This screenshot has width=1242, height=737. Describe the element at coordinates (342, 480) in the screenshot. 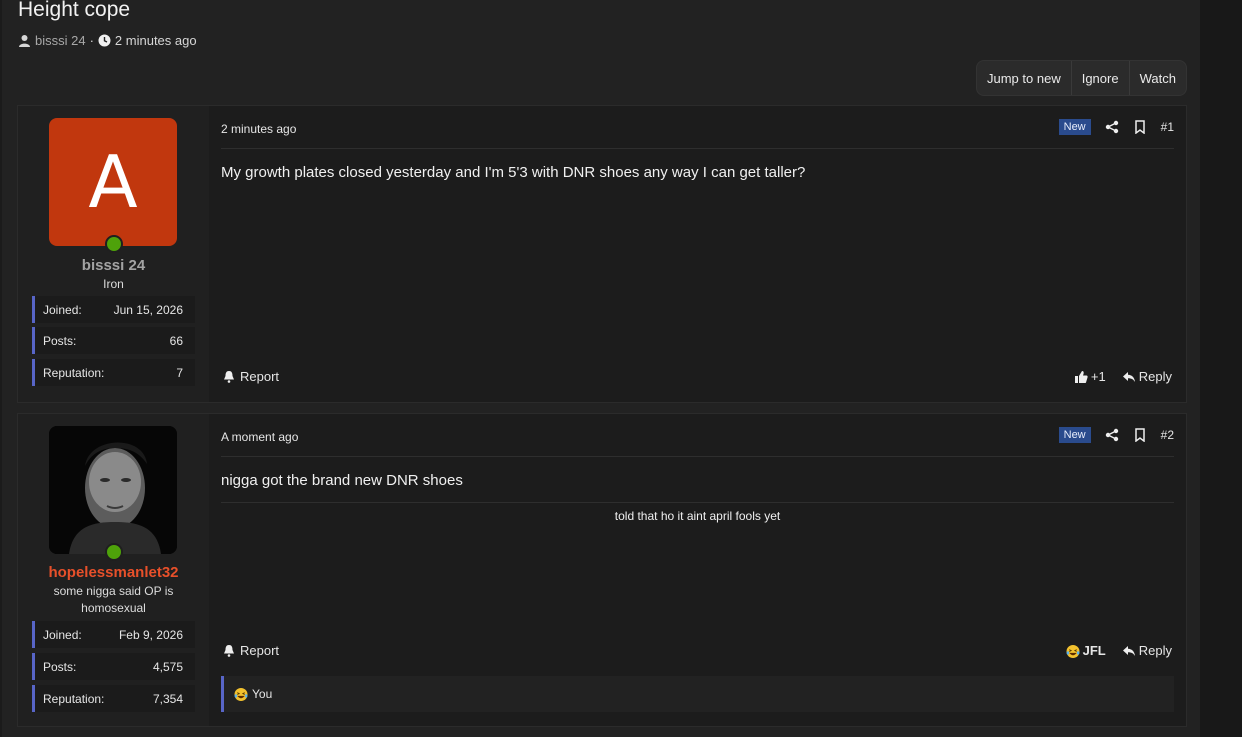

I see `post-body: nigga got the brand new DNR shoes` at that location.